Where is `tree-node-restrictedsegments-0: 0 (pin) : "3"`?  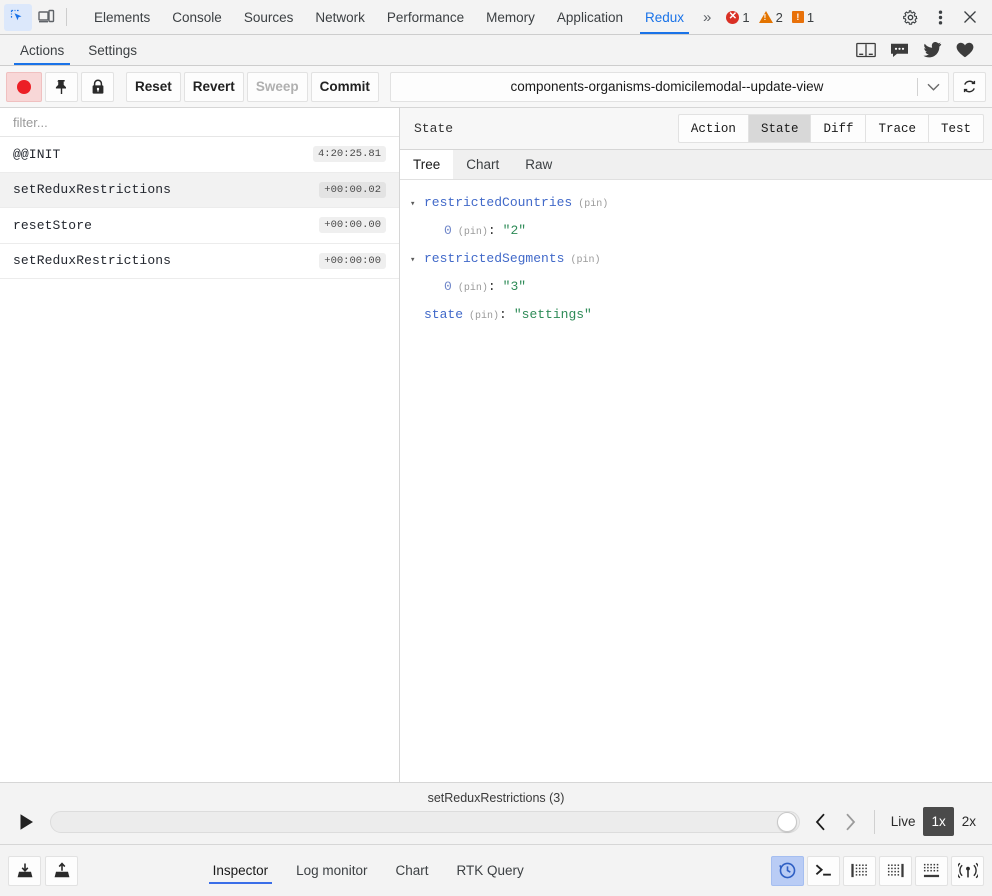
tree-node-restrictedsegments-0: 0 (pin) : "3" is located at coordinates (696, 288).